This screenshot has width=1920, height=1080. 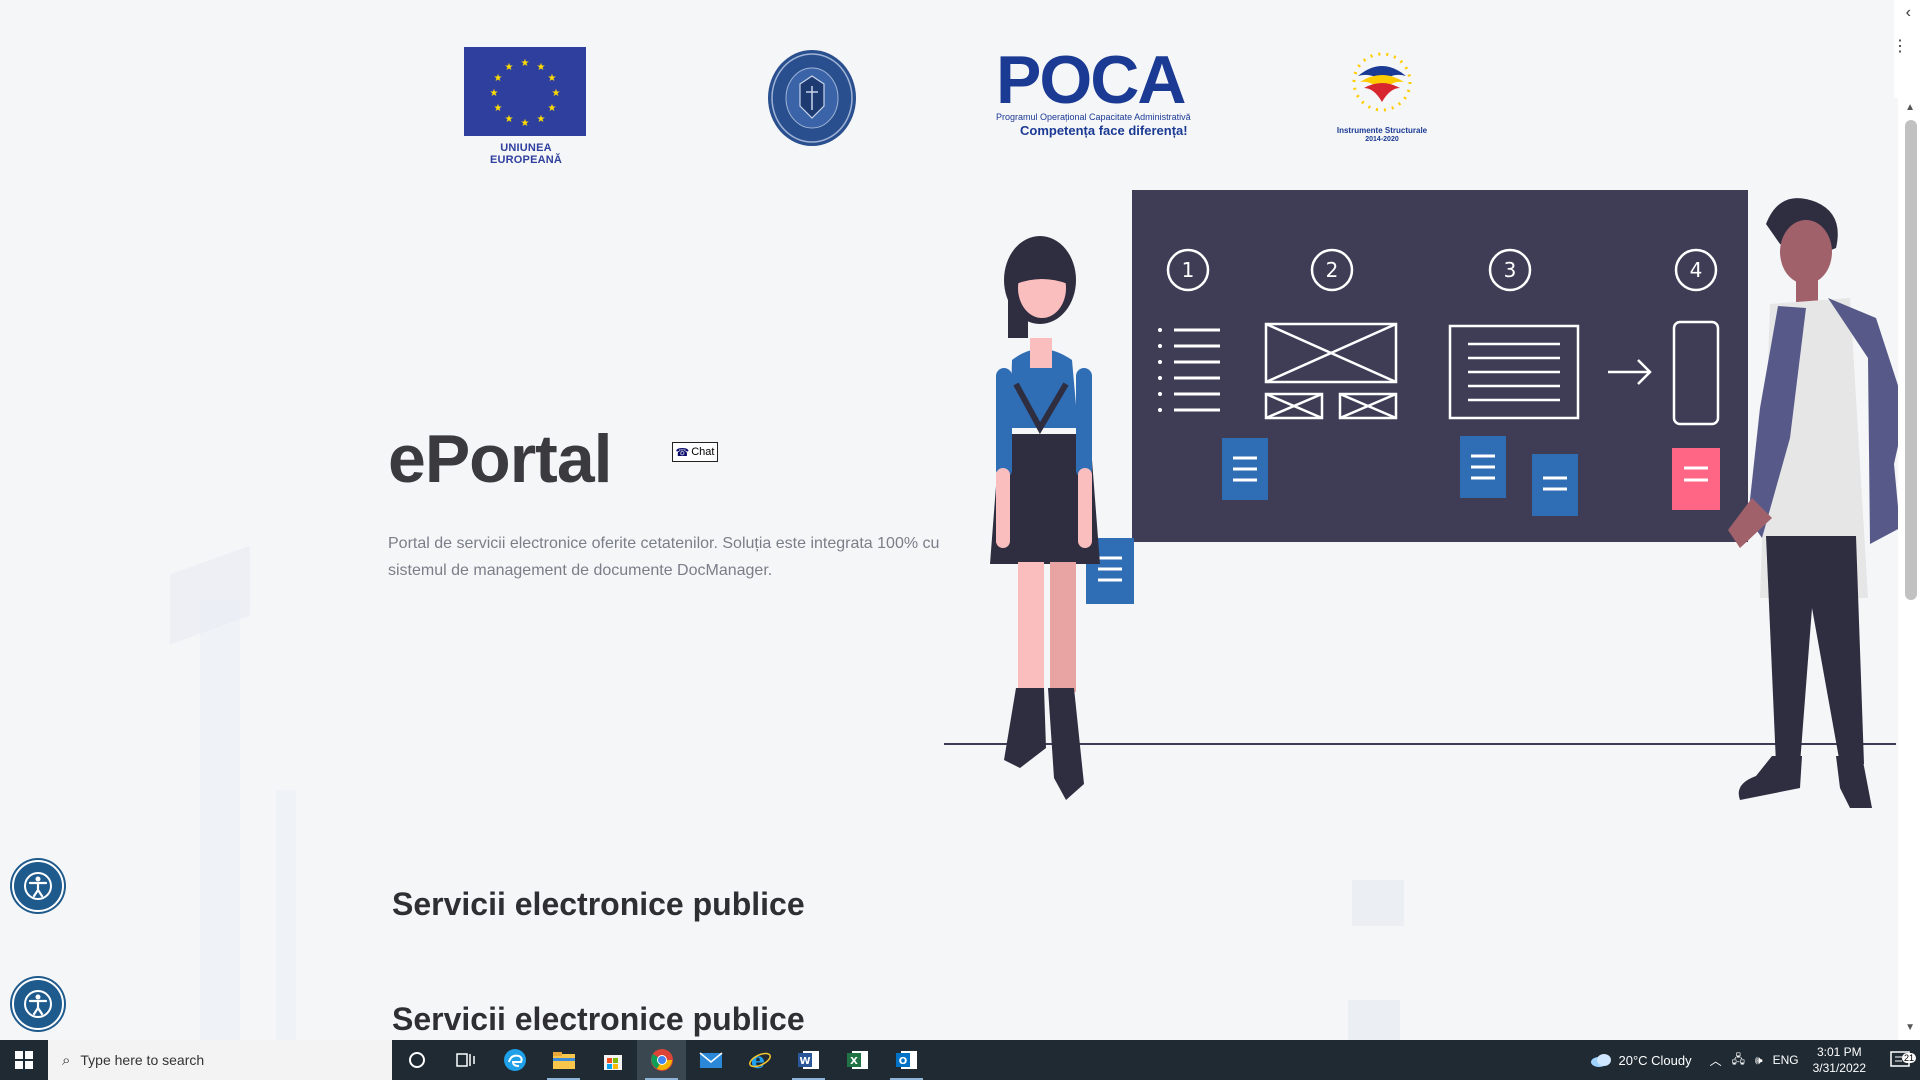 What do you see at coordinates (804, 1061) in the screenshot?
I see `svg-text: W` at bounding box center [804, 1061].